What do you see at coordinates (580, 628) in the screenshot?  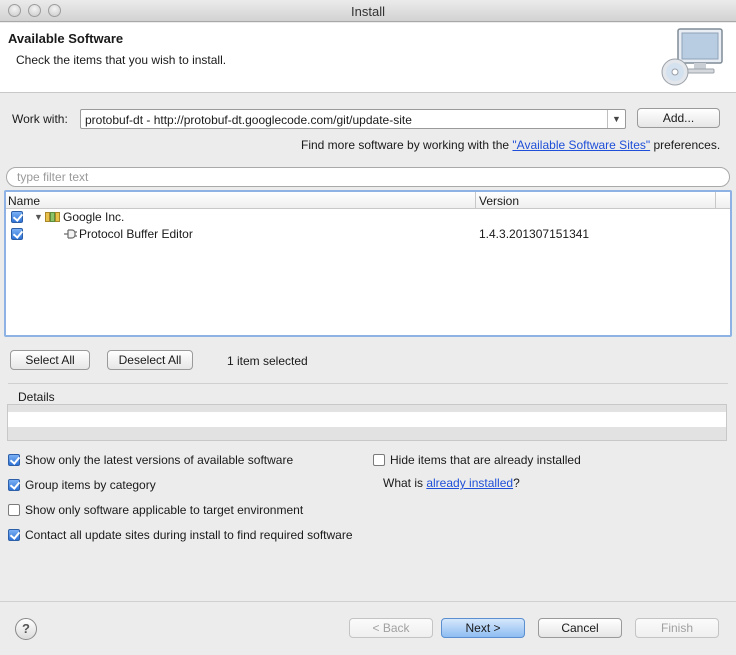 I see `cancel-button: Cancel` at bounding box center [580, 628].